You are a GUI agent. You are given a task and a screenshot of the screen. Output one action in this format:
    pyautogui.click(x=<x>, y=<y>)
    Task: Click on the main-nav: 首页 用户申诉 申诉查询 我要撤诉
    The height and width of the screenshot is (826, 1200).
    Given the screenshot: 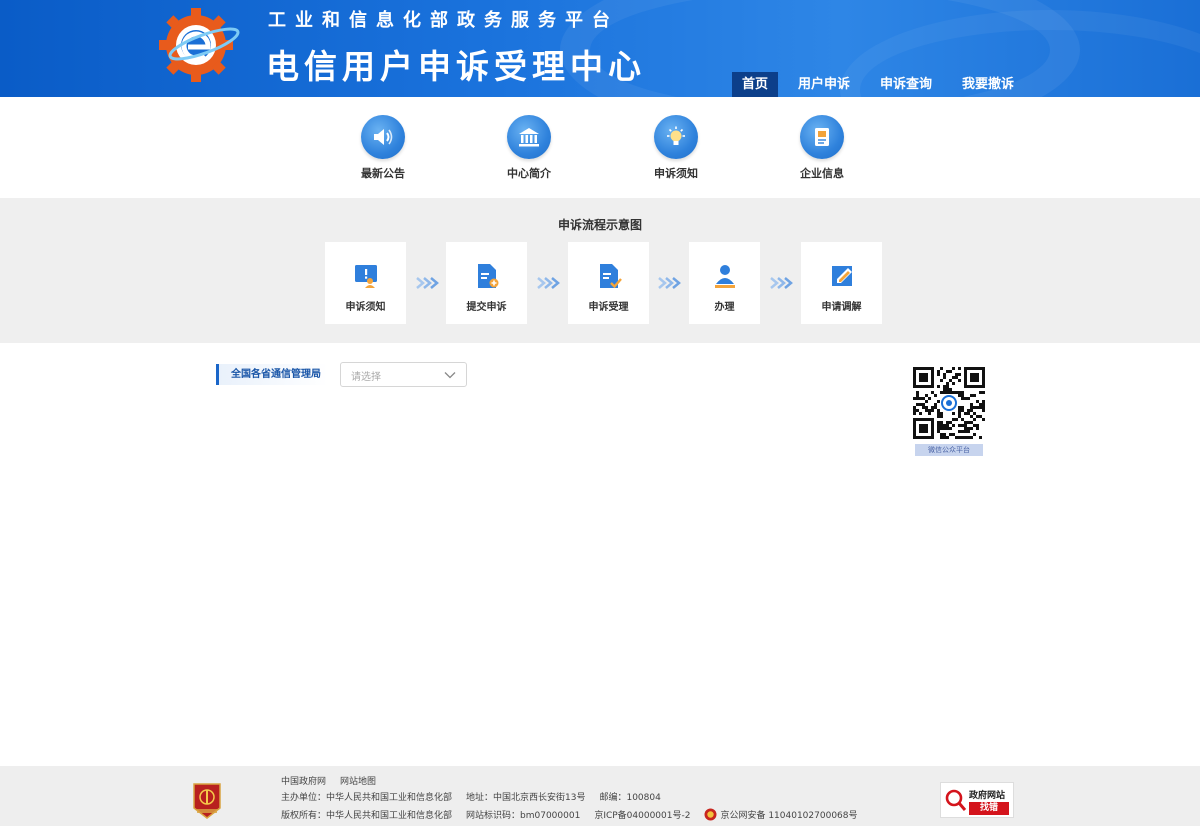 What is the action you would take?
    pyautogui.click(x=883, y=84)
    